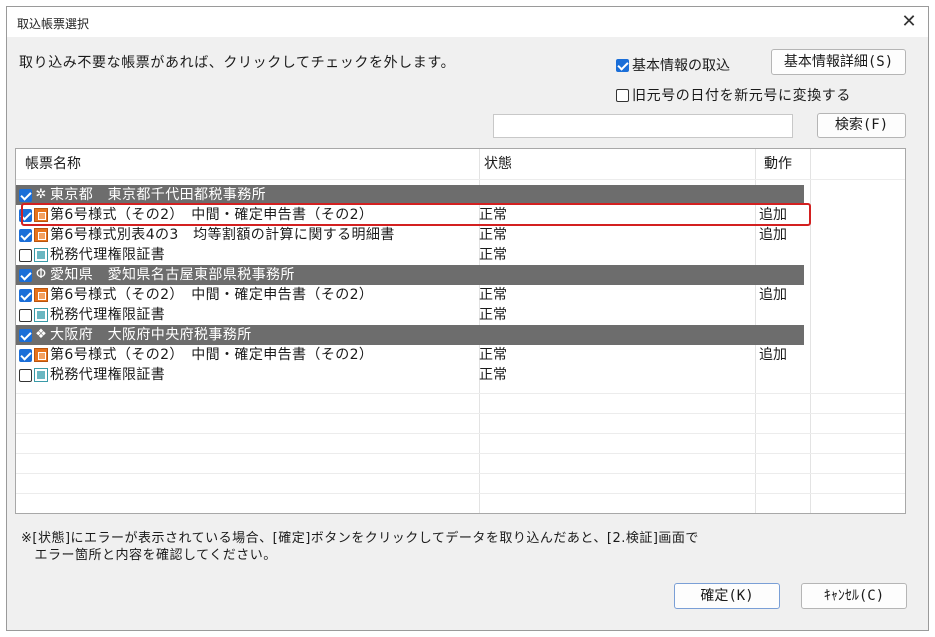 Image resolution: width=935 pixels, height=637 pixels. What do you see at coordinates (410, 335) in the screenshot?
I see `tax-office-group-row: ❖ 大阪府 大阪府中央府税事務所` at bounding box center [410, 335].